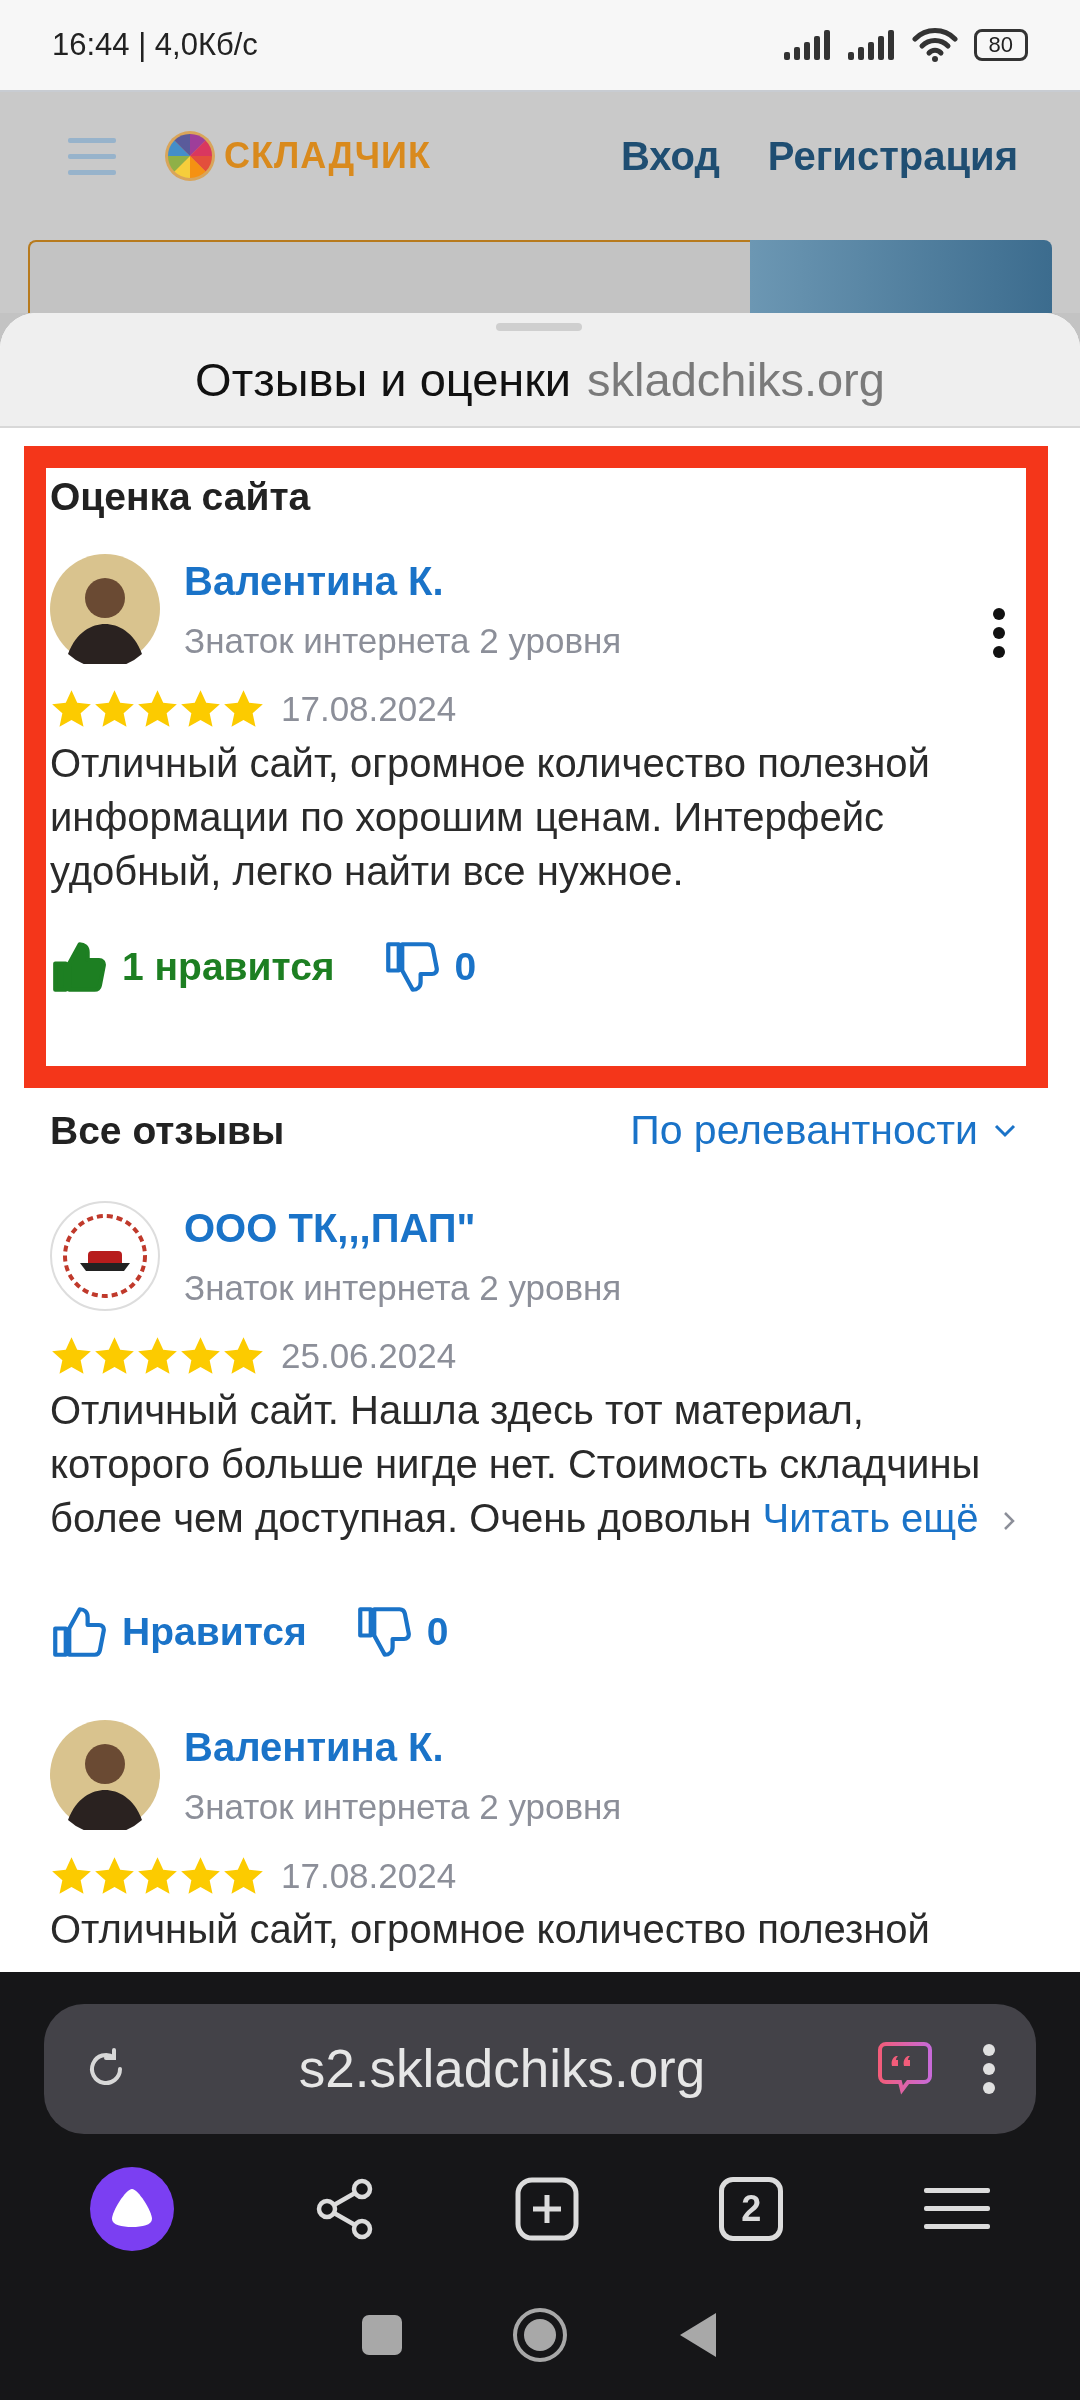  What do you see at coordinates (344, 2209) in the screenshot?
I see `share-icon` at bounding box center [344, 2209].